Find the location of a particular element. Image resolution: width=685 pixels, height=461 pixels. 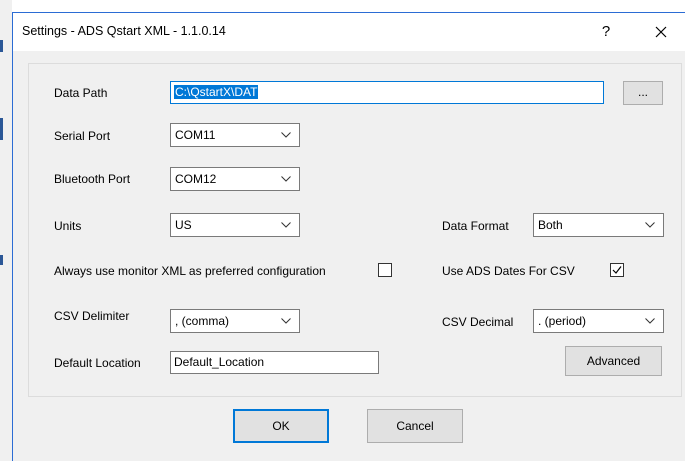

bluetooth-port-label: Bluetooth Port is located at coordinates (92, 179).